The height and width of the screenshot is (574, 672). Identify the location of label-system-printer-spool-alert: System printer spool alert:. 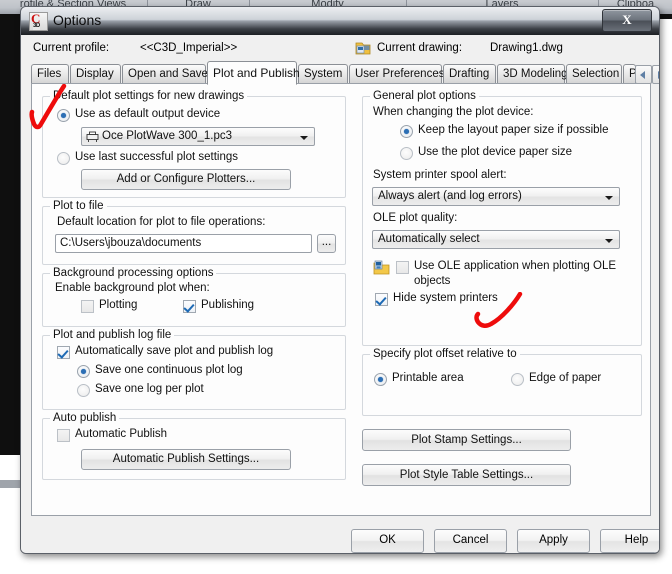
(440, 175).